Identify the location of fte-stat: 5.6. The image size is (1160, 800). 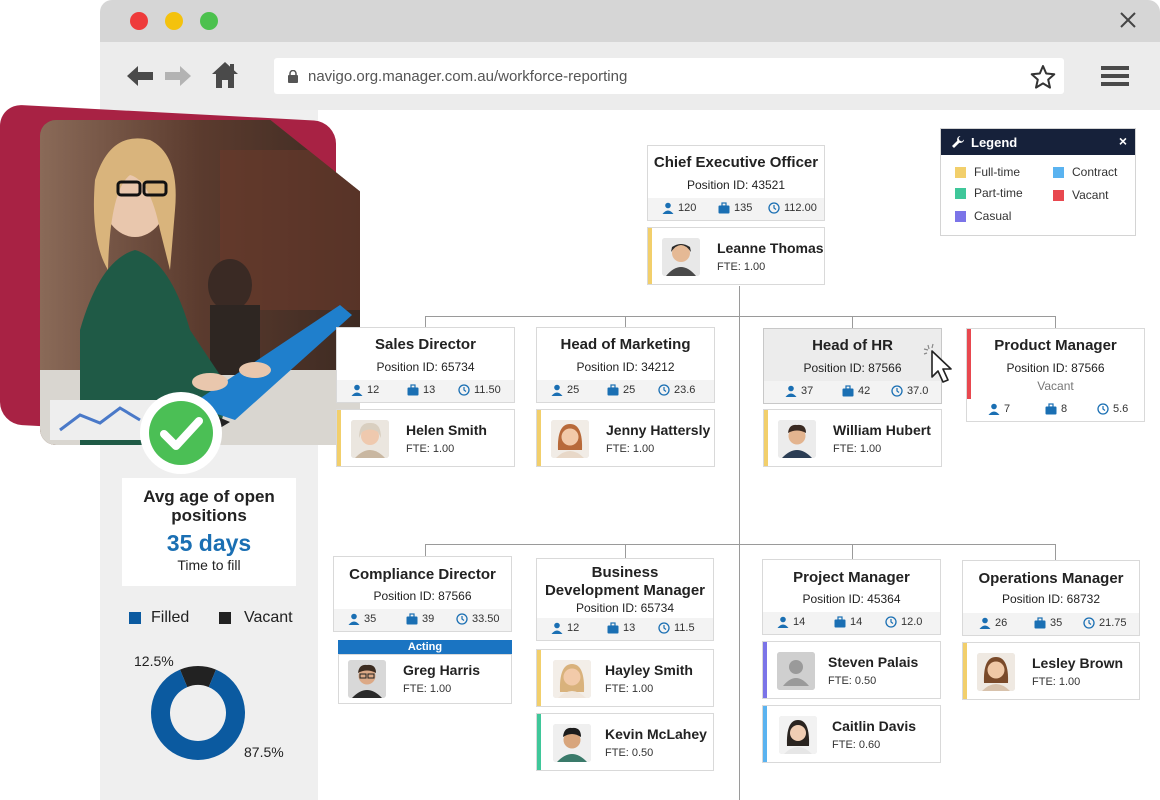
(1112, 409).